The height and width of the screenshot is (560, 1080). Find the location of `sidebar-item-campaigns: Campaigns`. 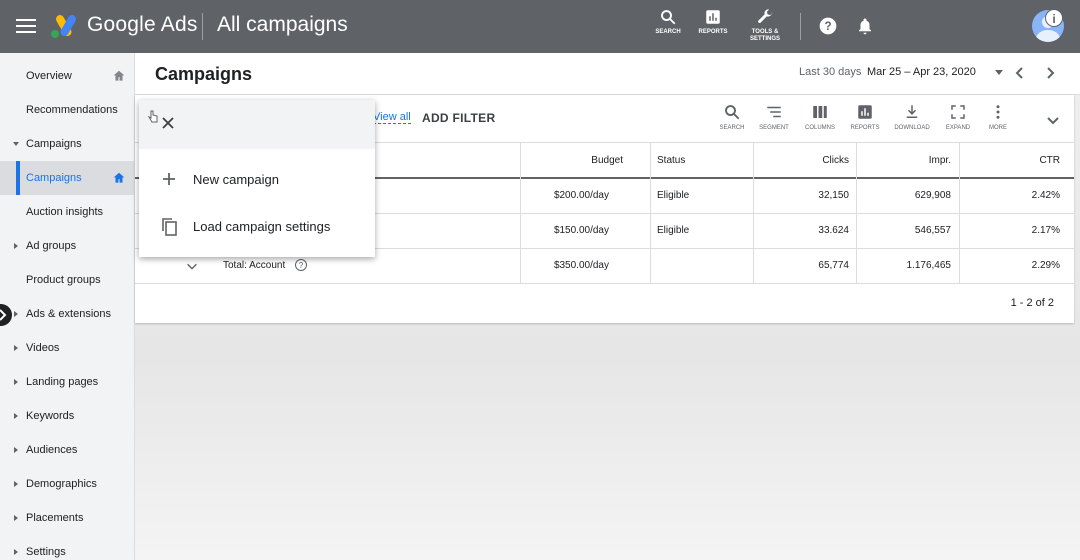

sidebar-item-campaigns: Campaigns is located at coordinates (67, 178).